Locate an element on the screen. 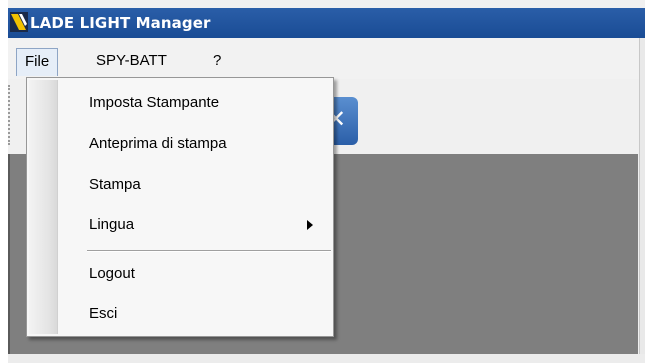  window-right-border is located at coordinates (642, 200).